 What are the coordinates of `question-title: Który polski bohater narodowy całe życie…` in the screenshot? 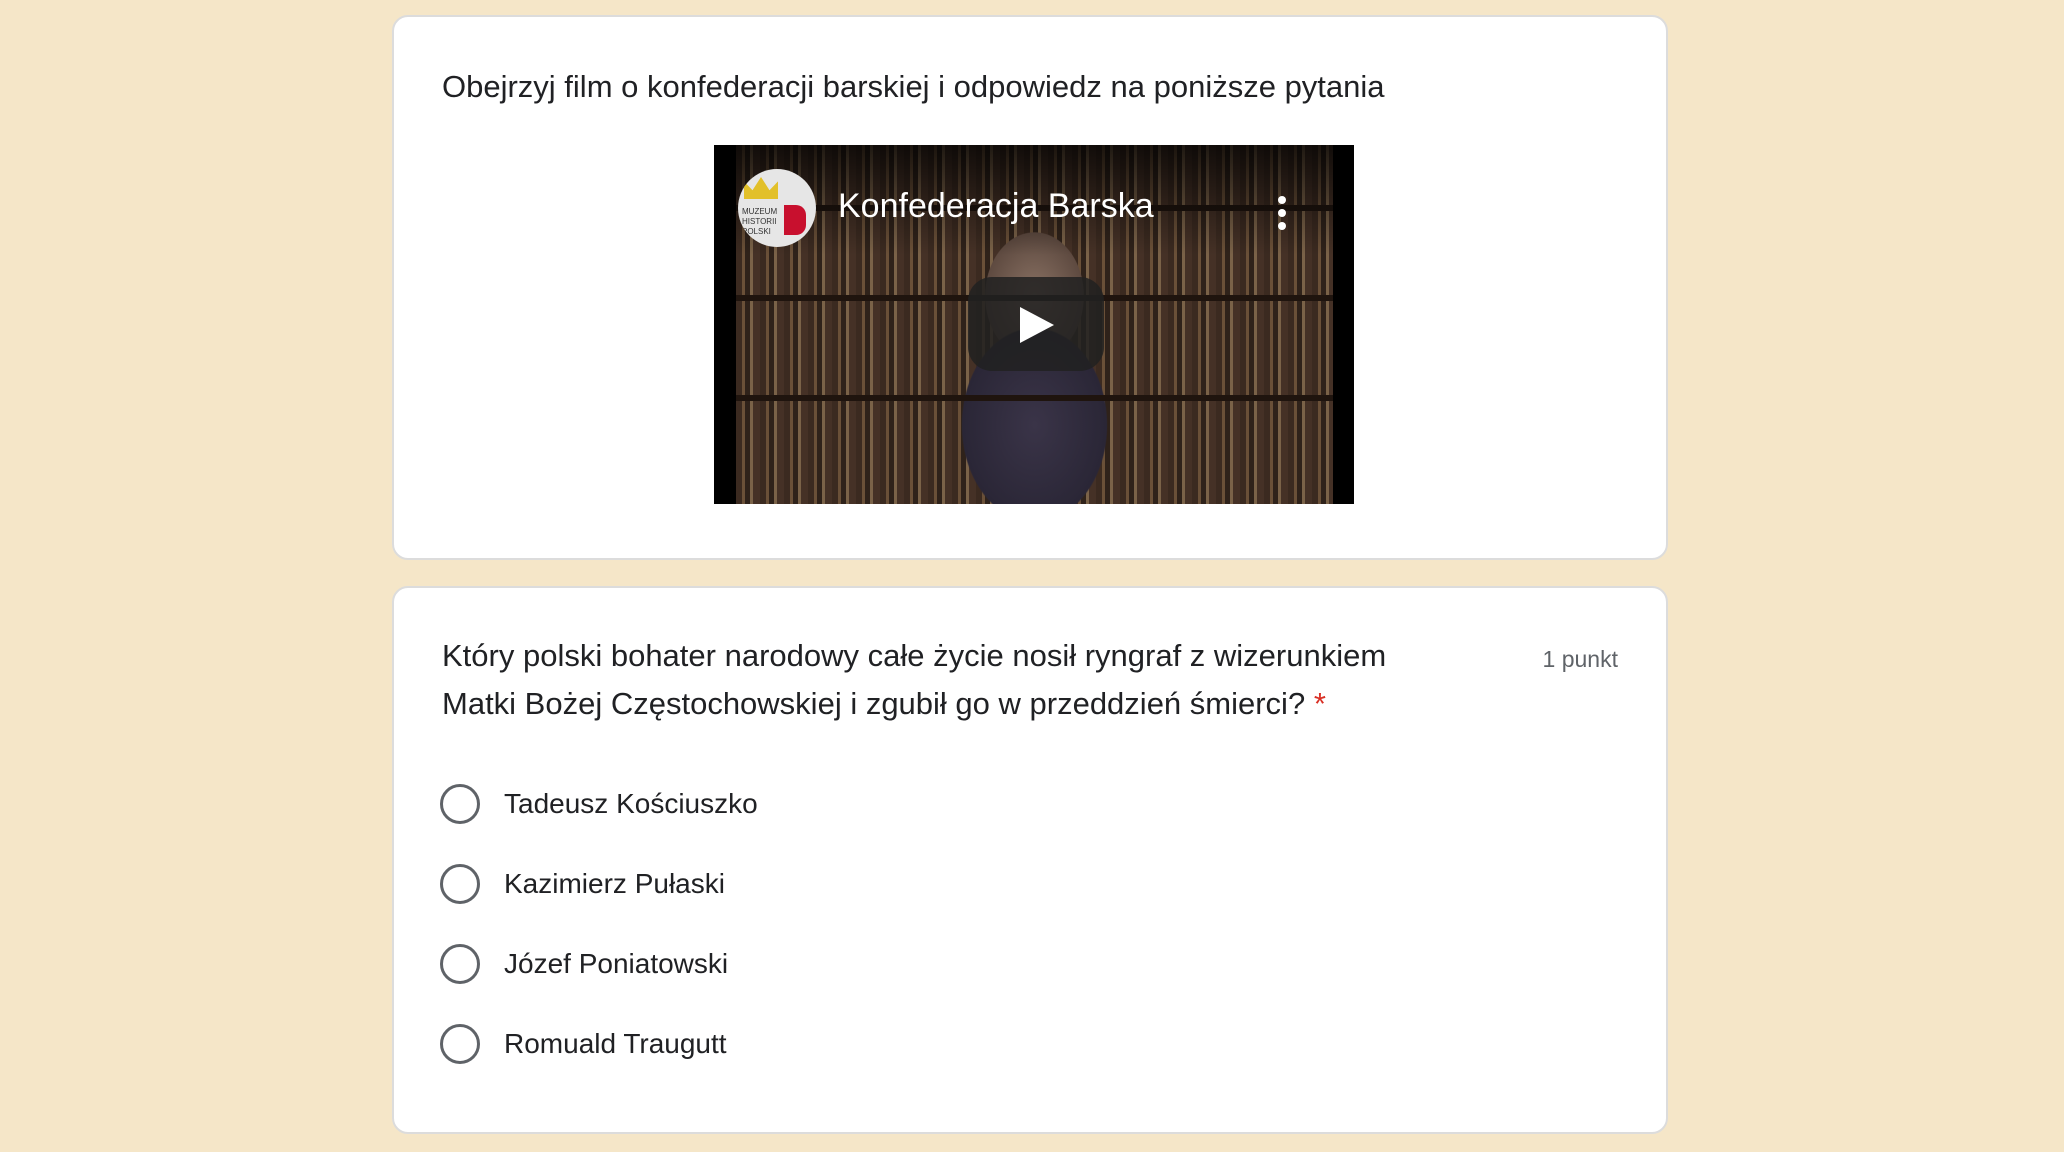 It's located at (947, 680).